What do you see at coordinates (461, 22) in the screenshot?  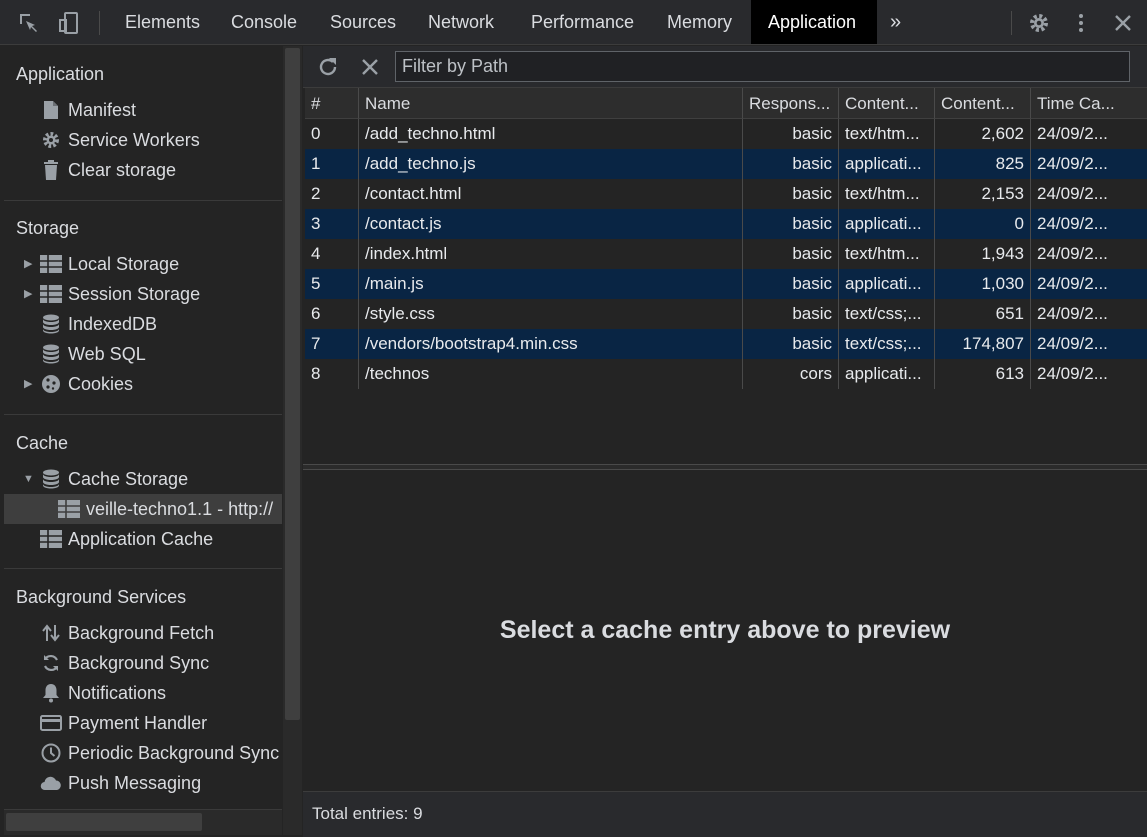 I see `tab-network: Network` at bounding box center [461, 22].